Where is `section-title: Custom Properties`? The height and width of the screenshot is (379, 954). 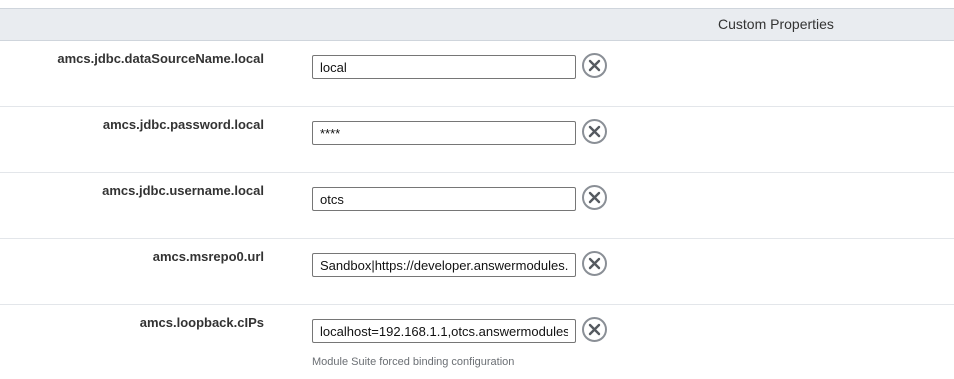 section-title: Custom Properties is located at coordinates (776, 24).